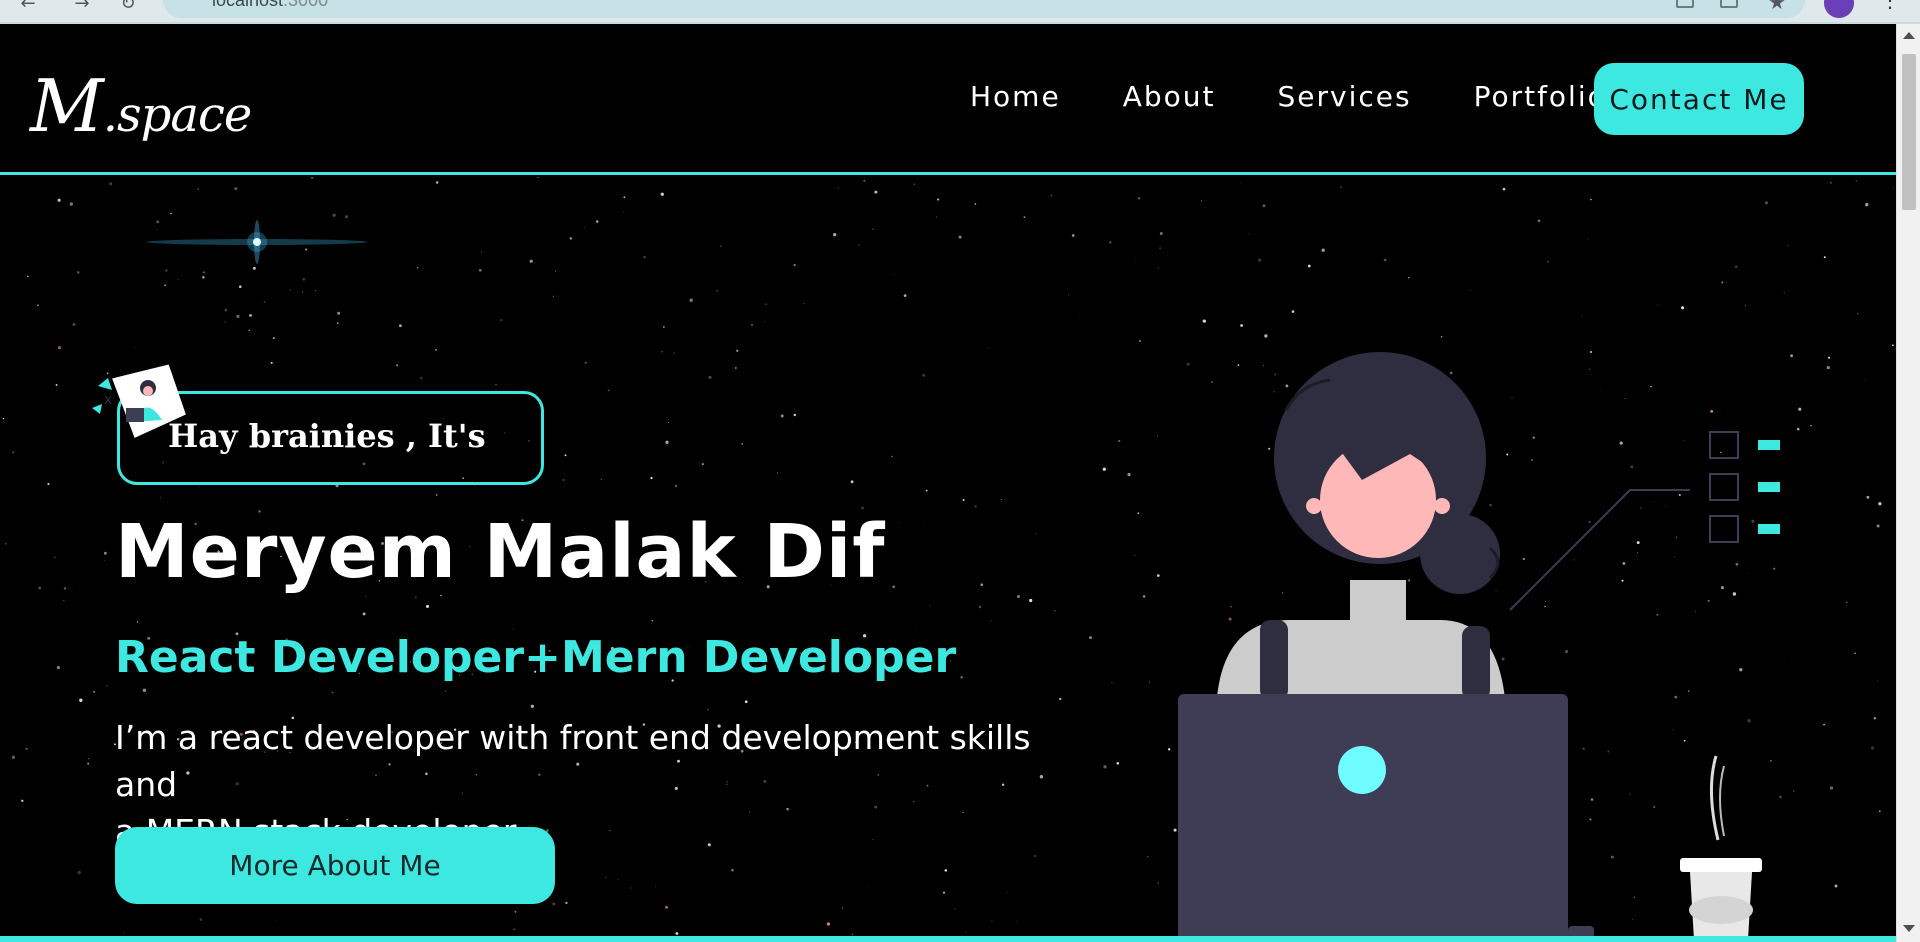  What do you see at coordinates (82, 7) in the screenshot?
I see `forward-icon: →` at bounding box center [82, 7].